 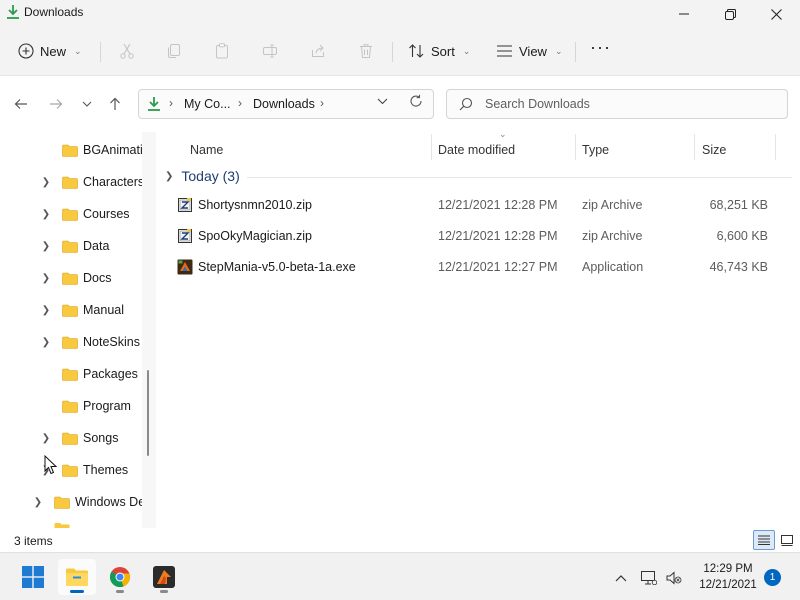 I want to click on share-icon, so click(x=318, y=50).